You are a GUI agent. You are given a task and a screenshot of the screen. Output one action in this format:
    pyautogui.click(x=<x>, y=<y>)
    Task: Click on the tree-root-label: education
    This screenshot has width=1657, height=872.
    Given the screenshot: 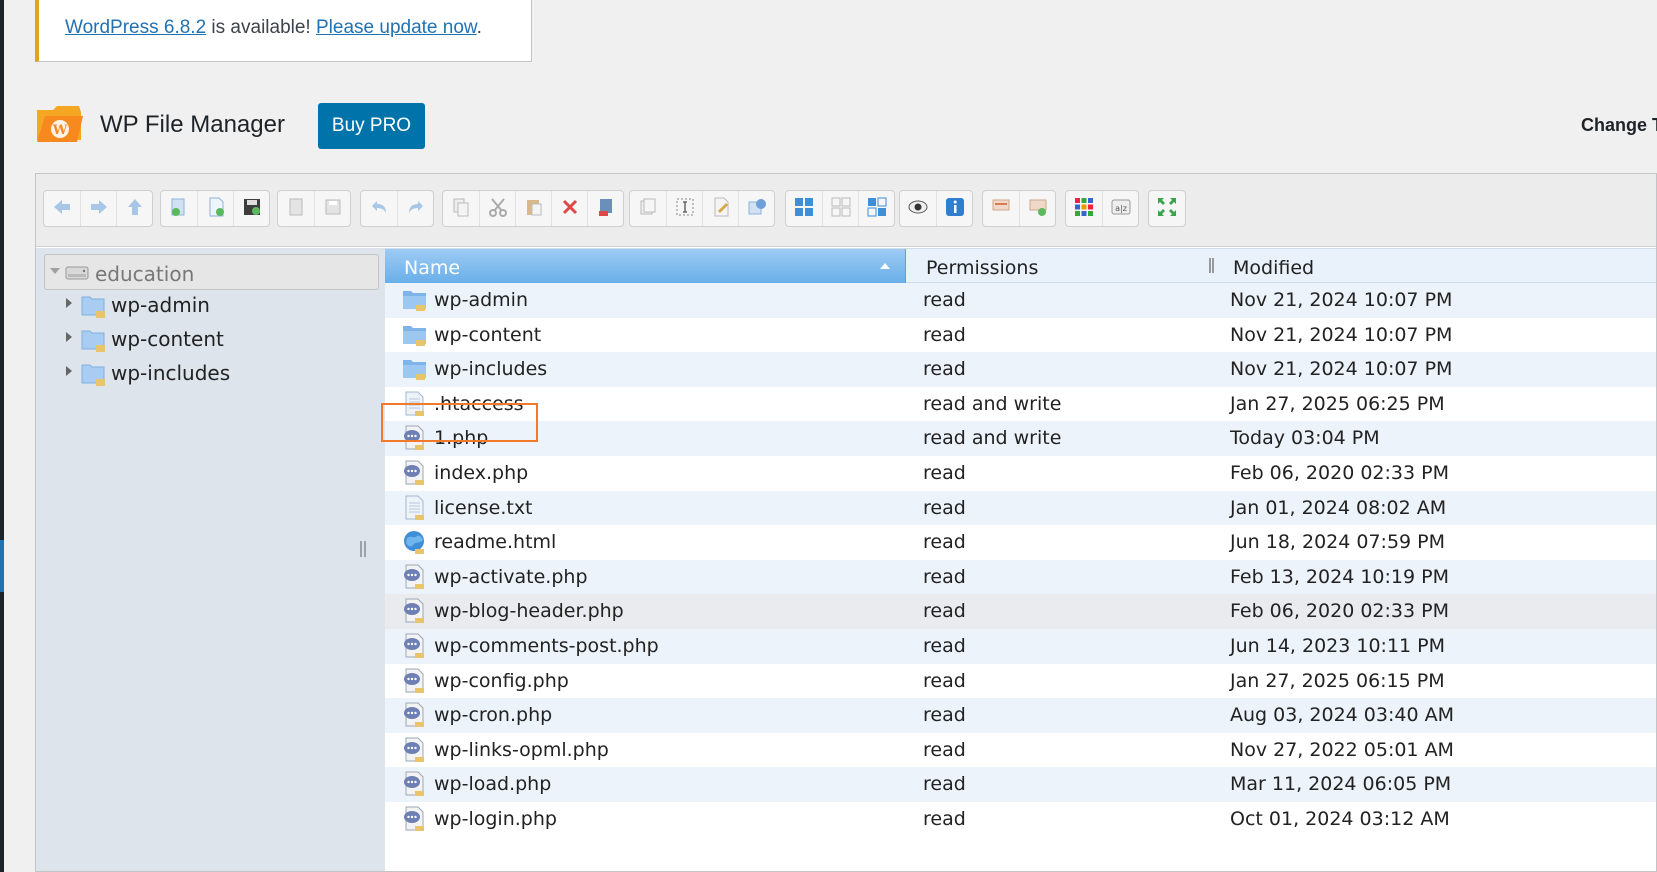 What is the action you would take?
    pyautogui.click(x=145, y=274)
    